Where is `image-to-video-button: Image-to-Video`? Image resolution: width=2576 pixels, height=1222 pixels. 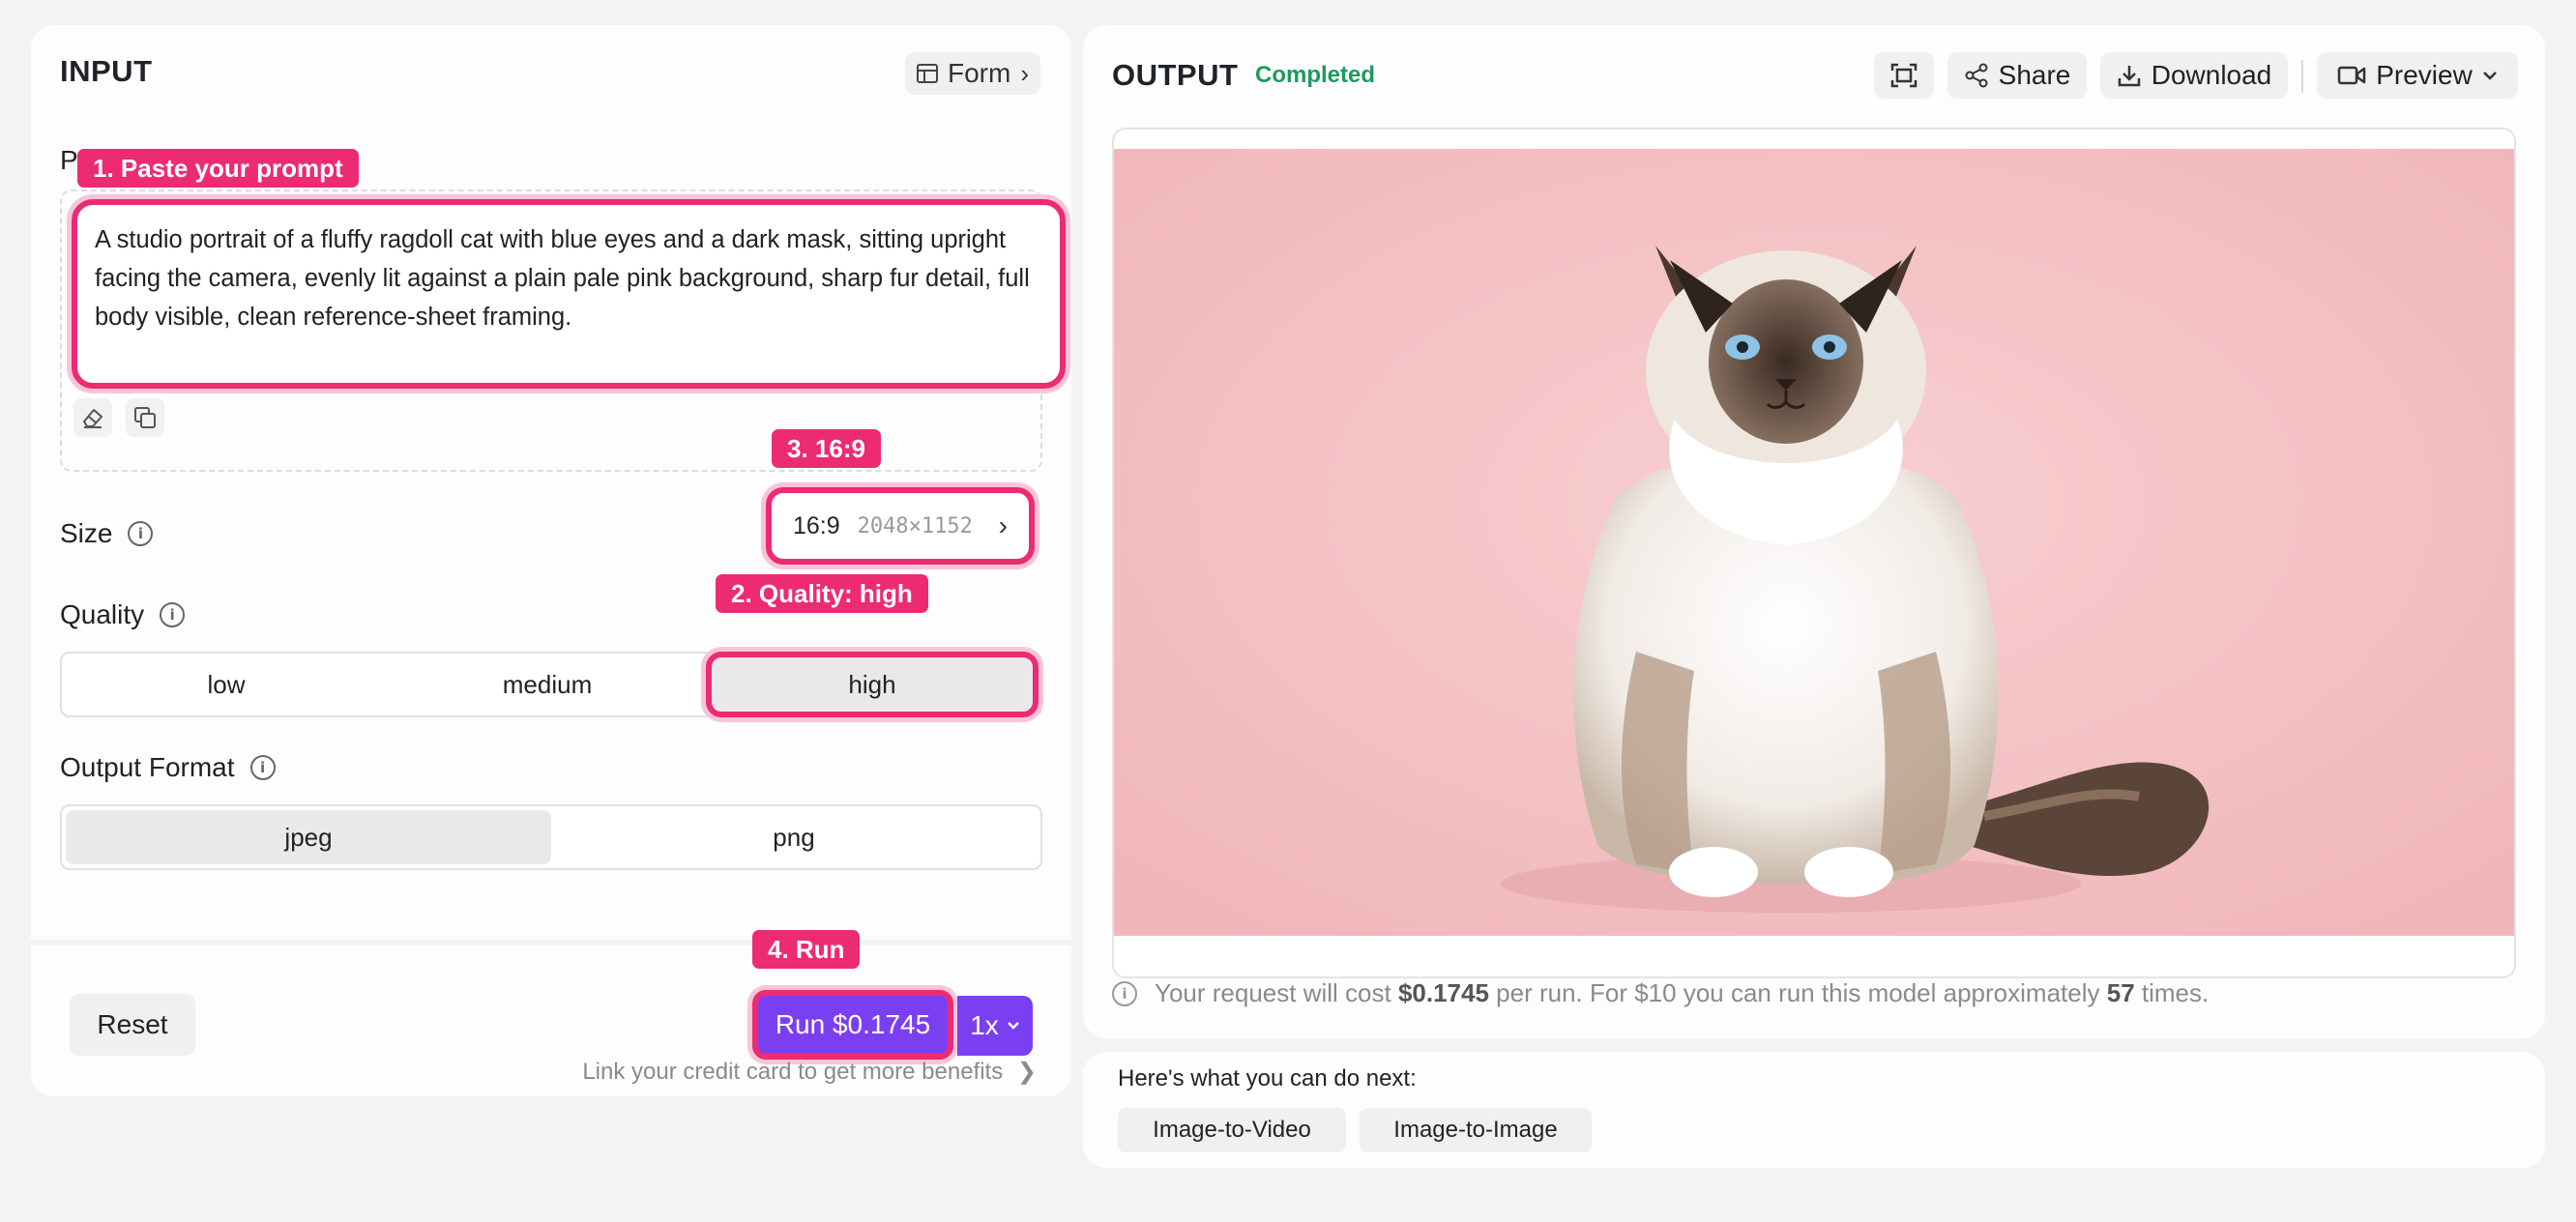 image-to-video-button: Image-to-Video is located at coordinates (1232, 1130).